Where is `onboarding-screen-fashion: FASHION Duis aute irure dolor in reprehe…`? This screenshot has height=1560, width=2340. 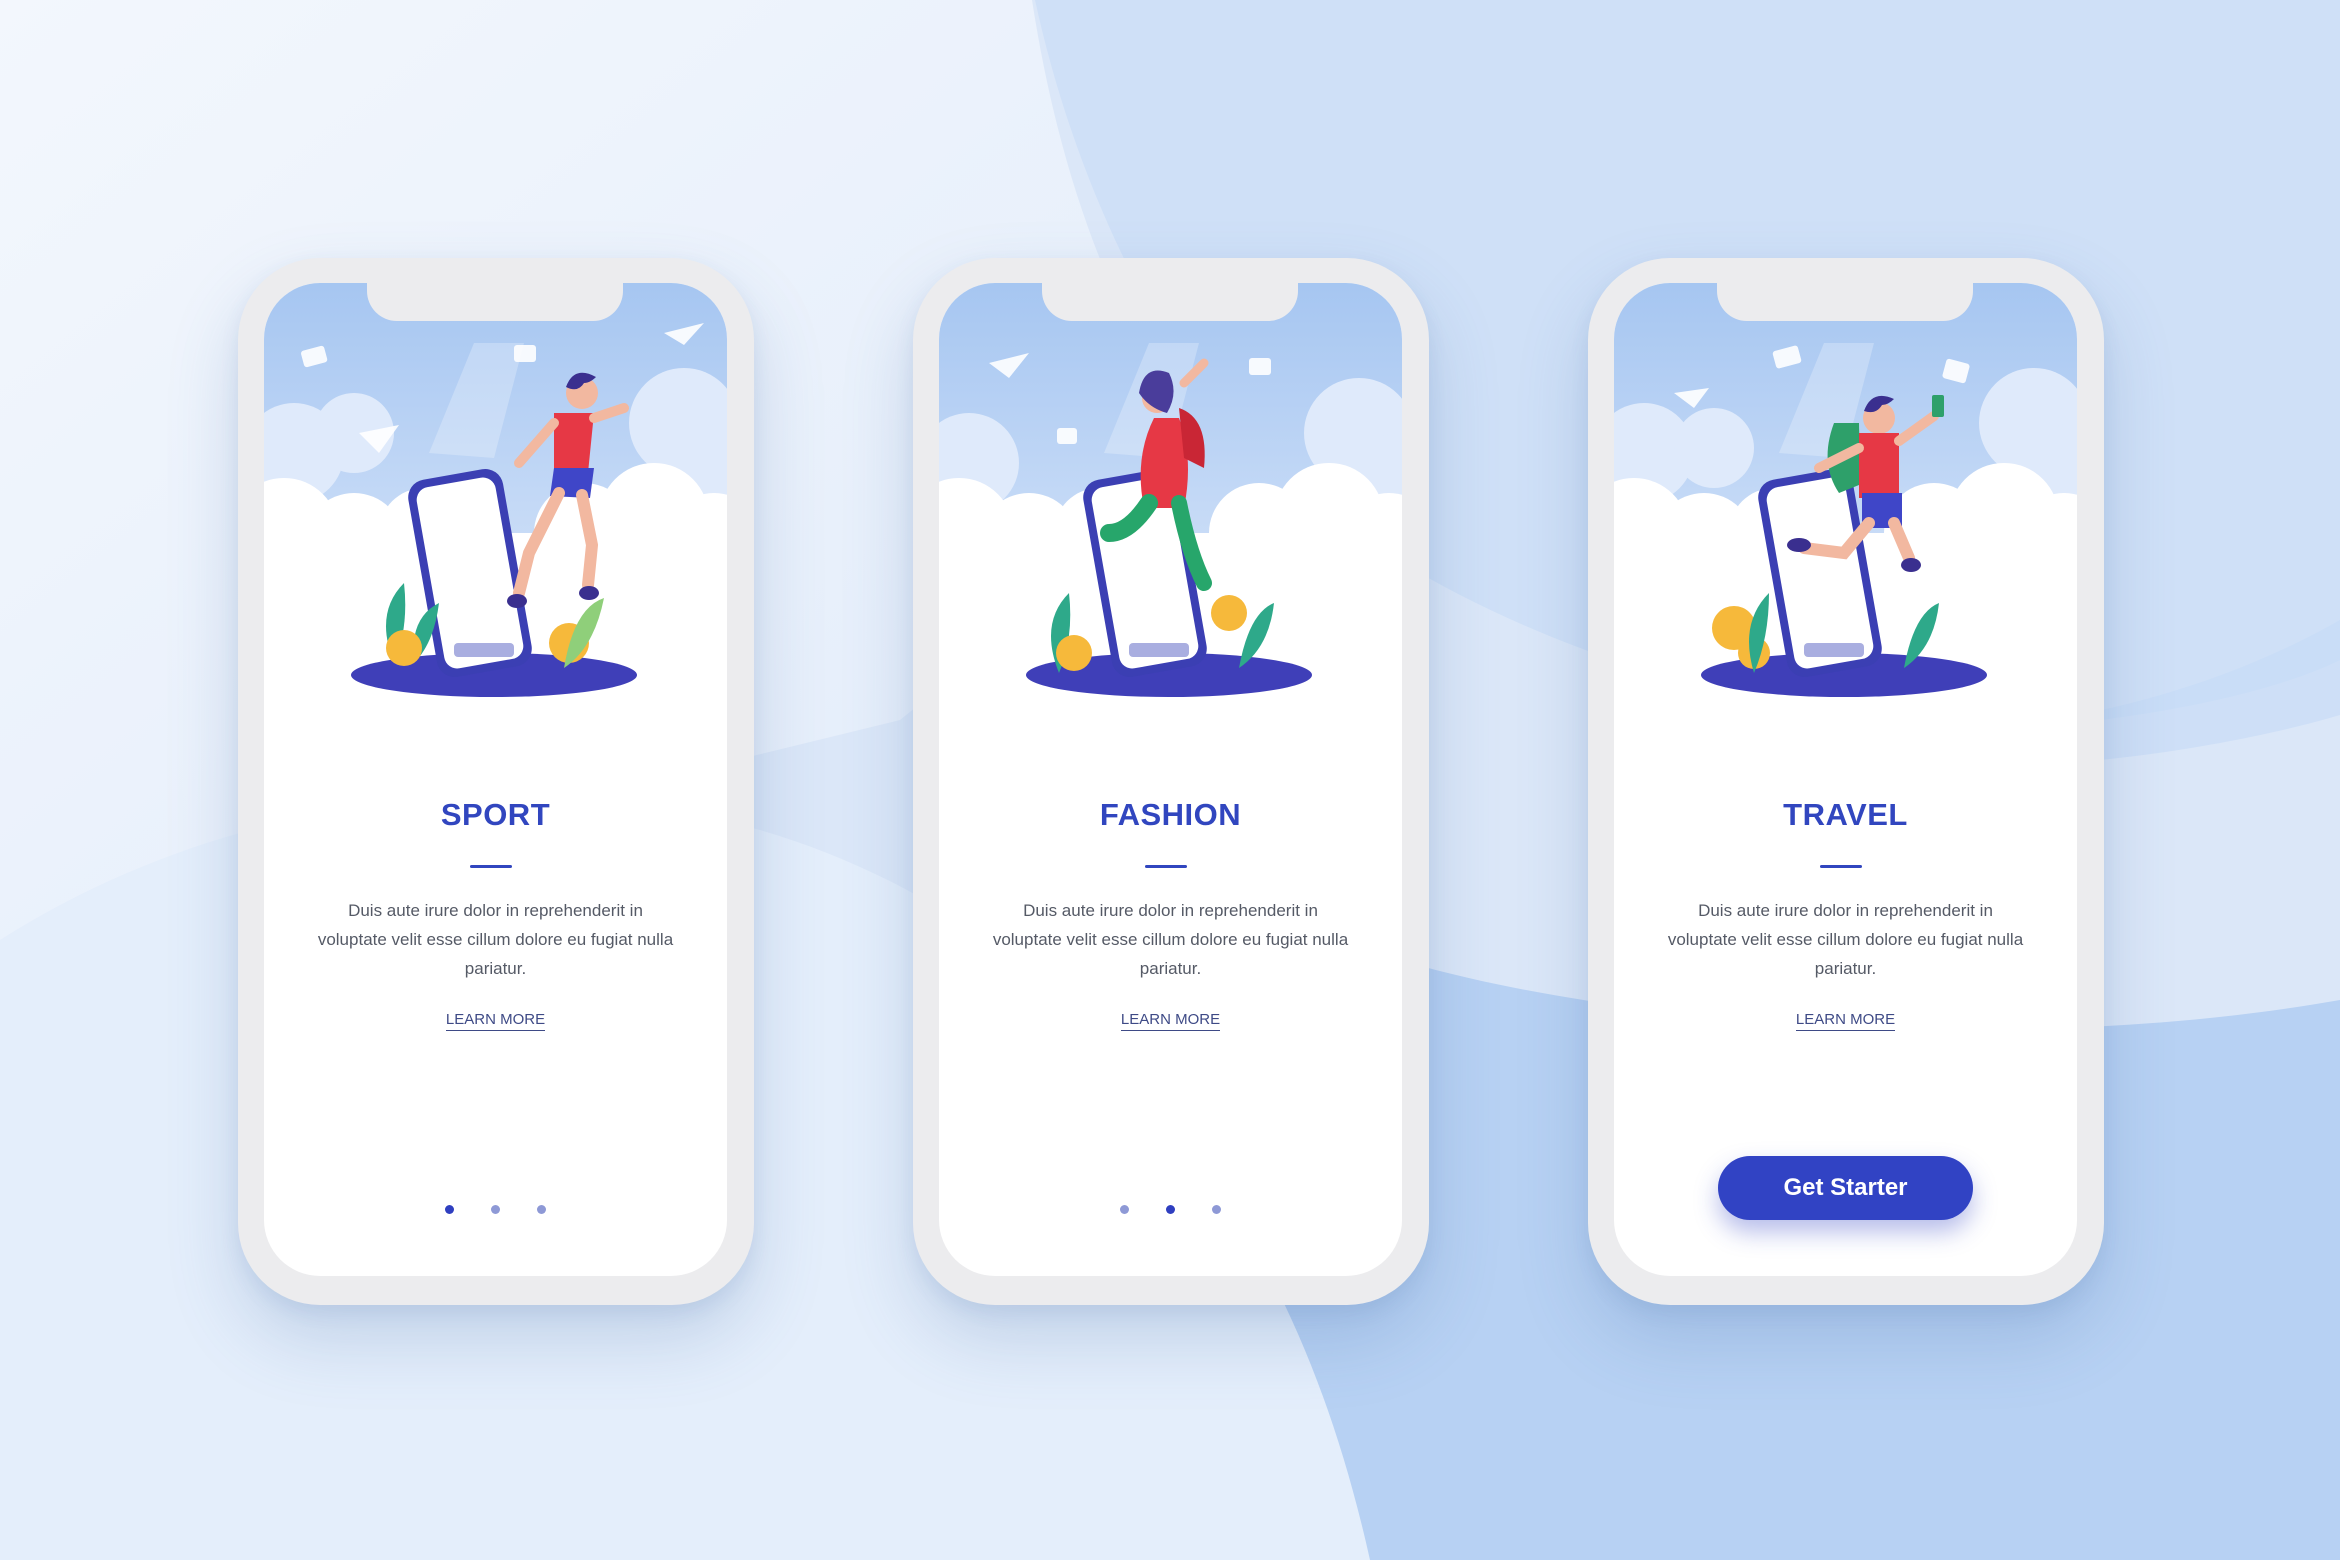 onboarding-screen-fashion: FASHION Duis aute irure dolor in reprehe… is located at coordinates (1170, 779).